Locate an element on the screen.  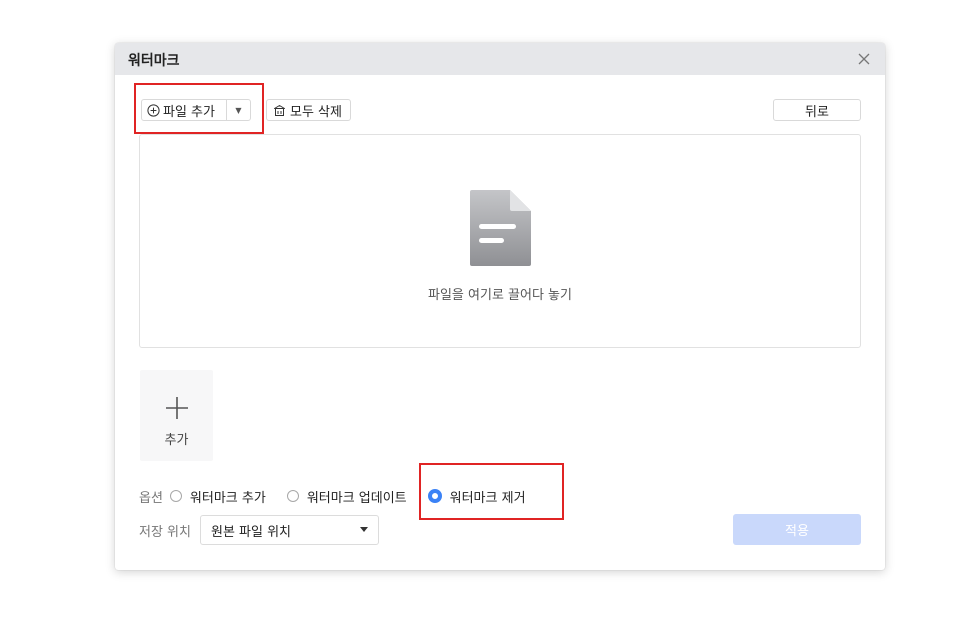
radio-button-checked is located at coordinates (434, 496).